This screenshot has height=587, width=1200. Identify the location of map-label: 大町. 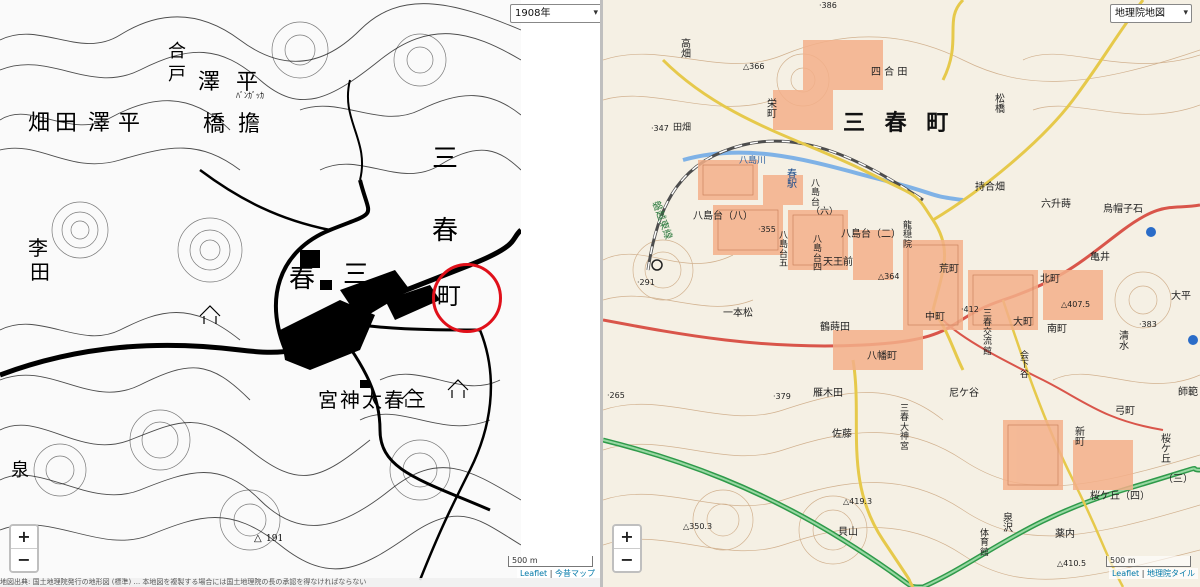
(1023, 322).